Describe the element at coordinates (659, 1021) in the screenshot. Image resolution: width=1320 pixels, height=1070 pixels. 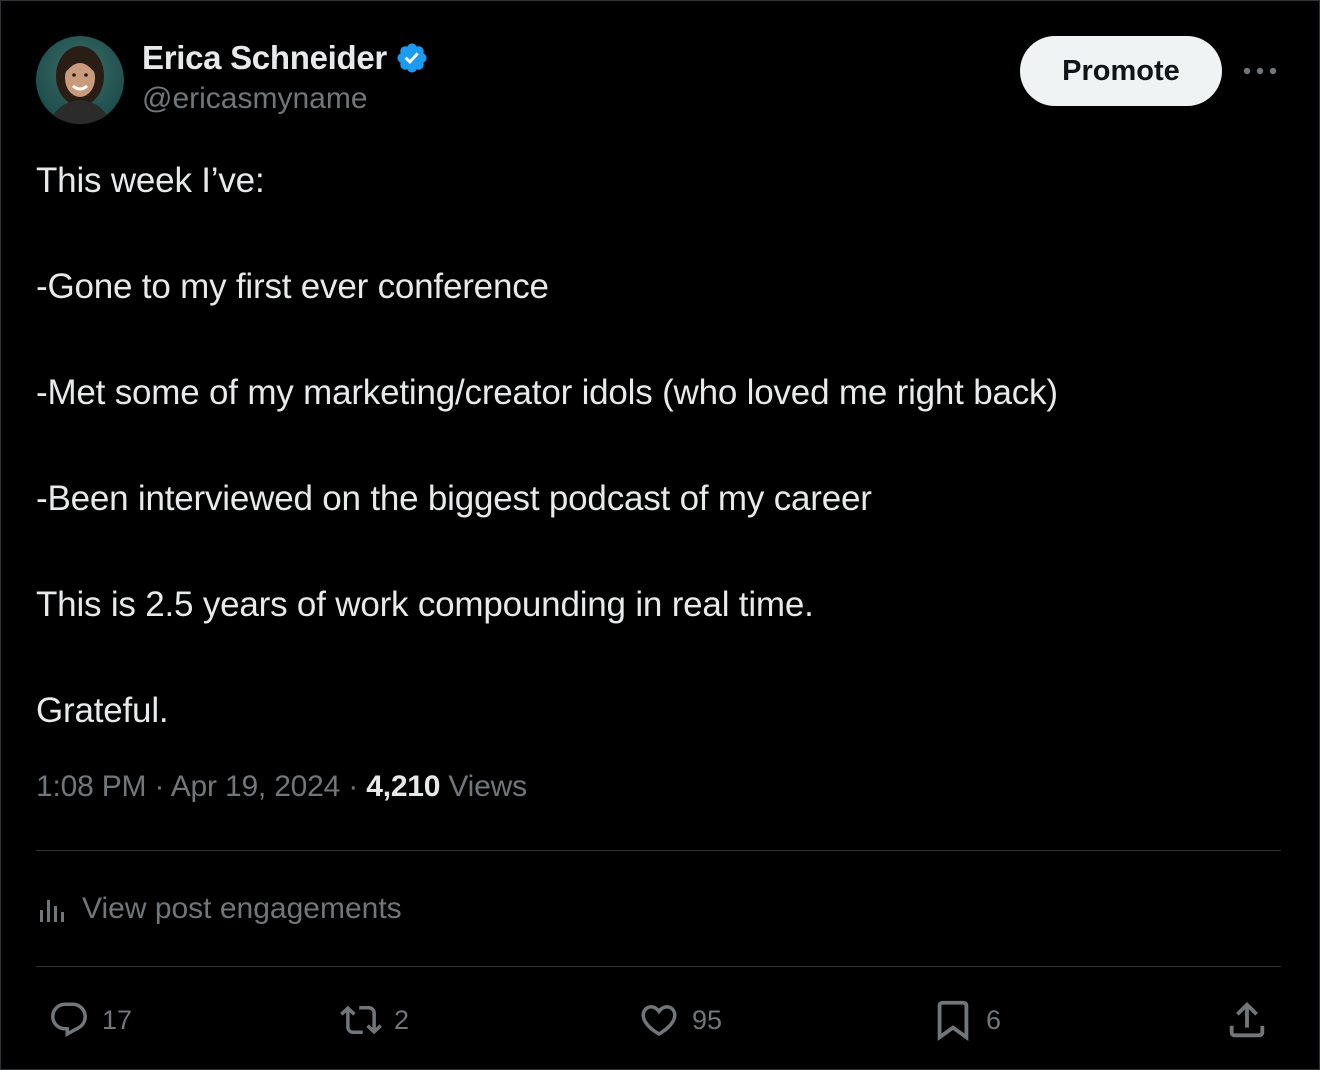
I see `heart-icon` at that location.